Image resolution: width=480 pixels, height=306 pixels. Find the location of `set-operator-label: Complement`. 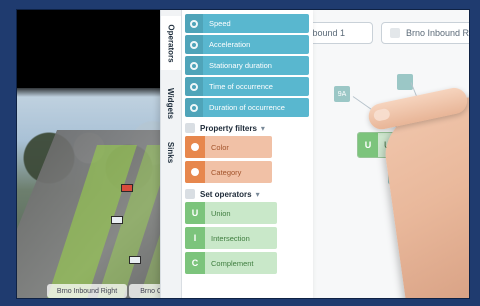

set-operator-label: Complement is located at coordinates (232, 263).